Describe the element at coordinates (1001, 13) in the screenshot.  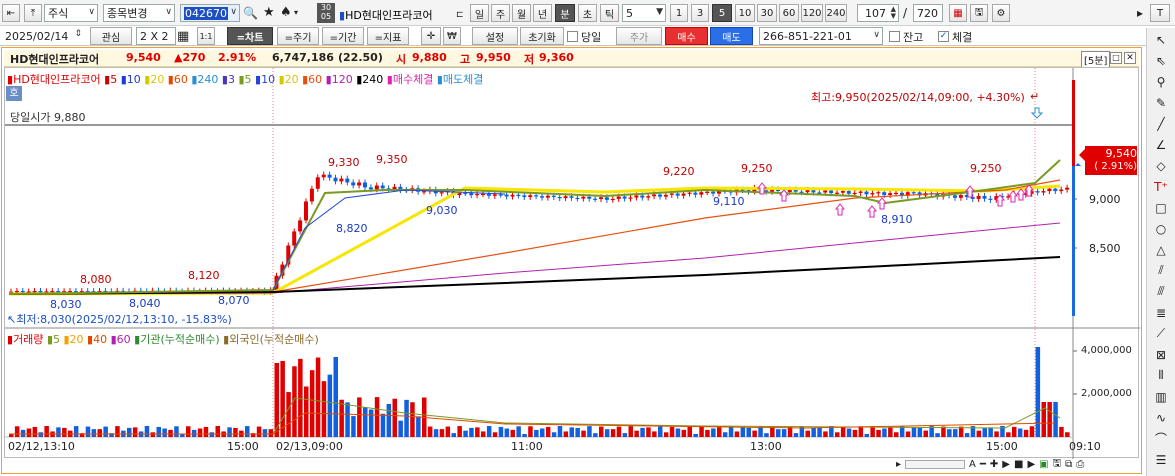
I see `gear-icon: ⚙` at that location.